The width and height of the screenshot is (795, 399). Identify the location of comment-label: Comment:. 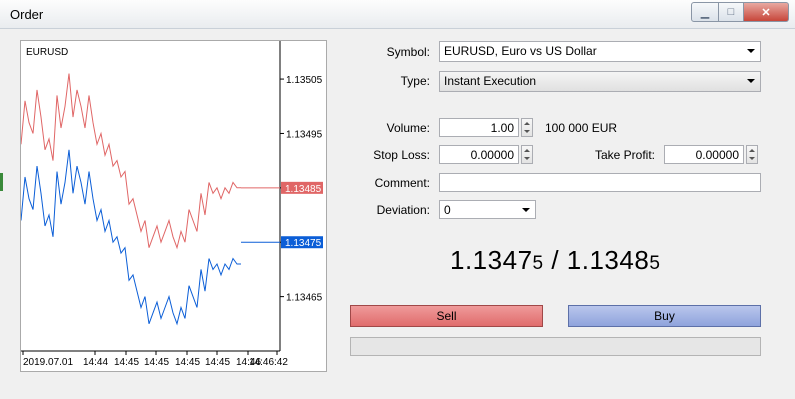
(402, 183).